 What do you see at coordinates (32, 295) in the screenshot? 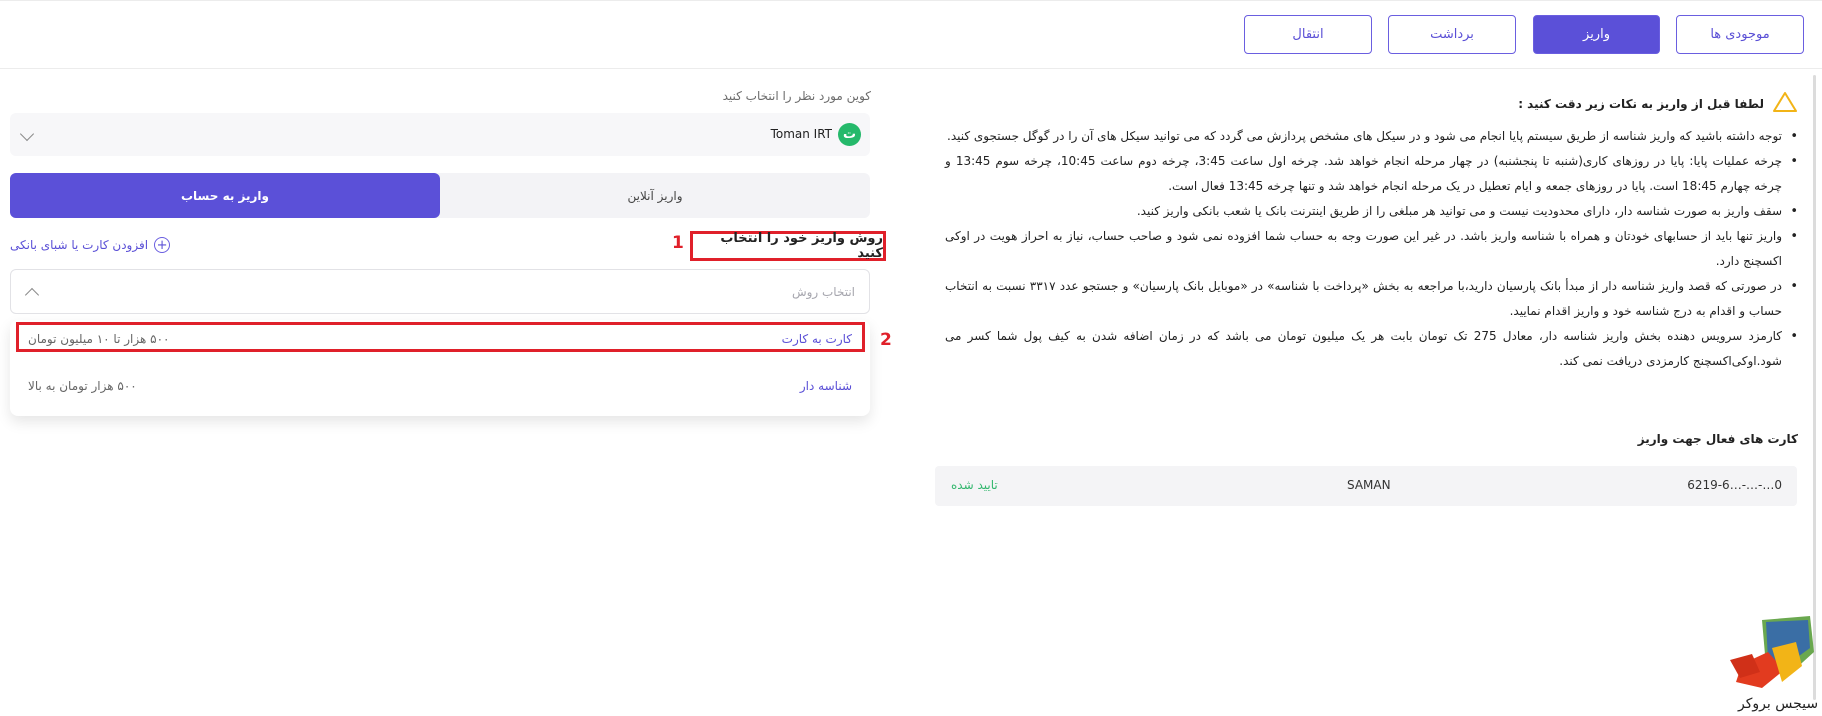
I see `chevron-up-icon` at bounding box center [32, 295].